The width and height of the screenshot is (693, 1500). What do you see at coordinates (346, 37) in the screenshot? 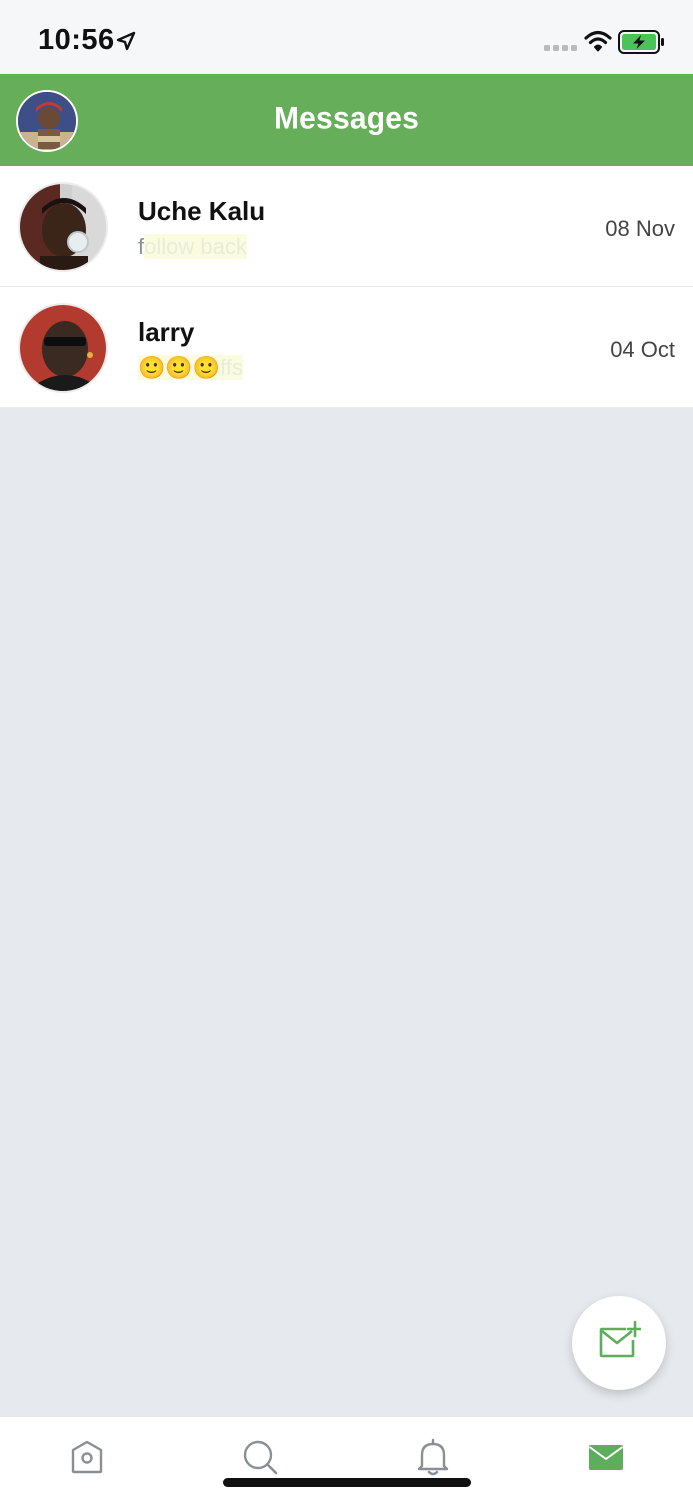
I see `status-bar: 10:56` at bounding box center [346, 37].